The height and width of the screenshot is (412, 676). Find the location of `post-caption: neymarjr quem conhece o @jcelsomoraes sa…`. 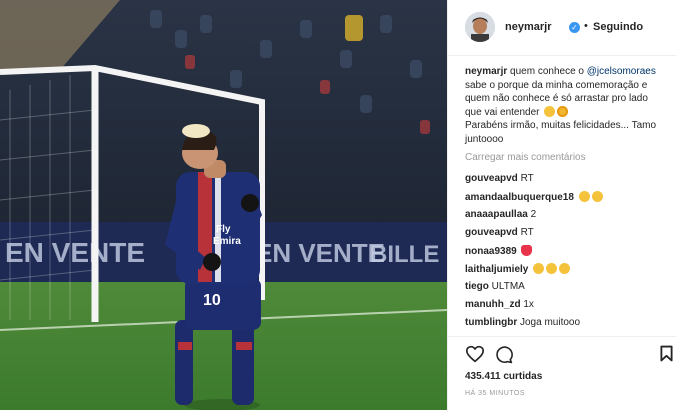

post-caption: neymarjr quem conhece o @jcelsomoraes sa… is located at coordinates (565, 105).